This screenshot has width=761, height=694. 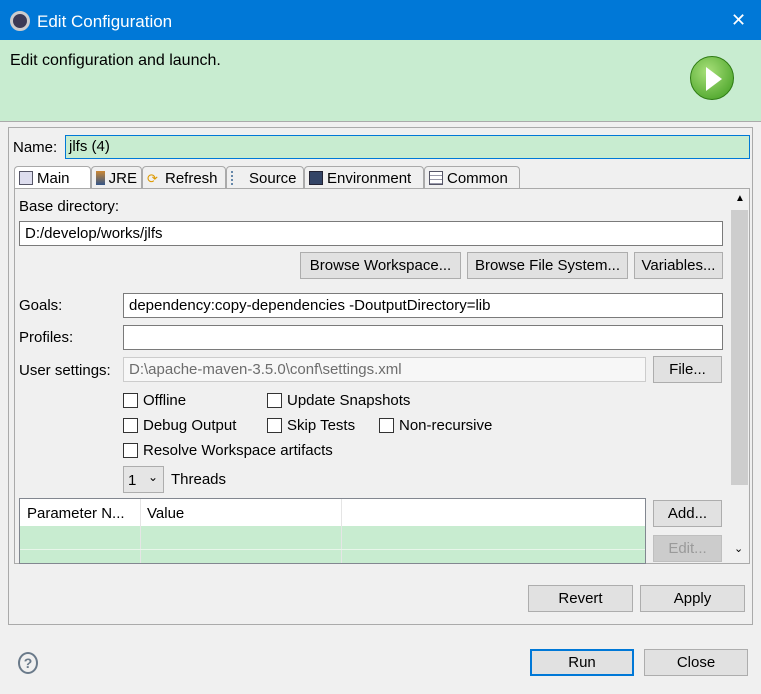 I want to click on apply-button: Apply, so click(x=692, y=598).